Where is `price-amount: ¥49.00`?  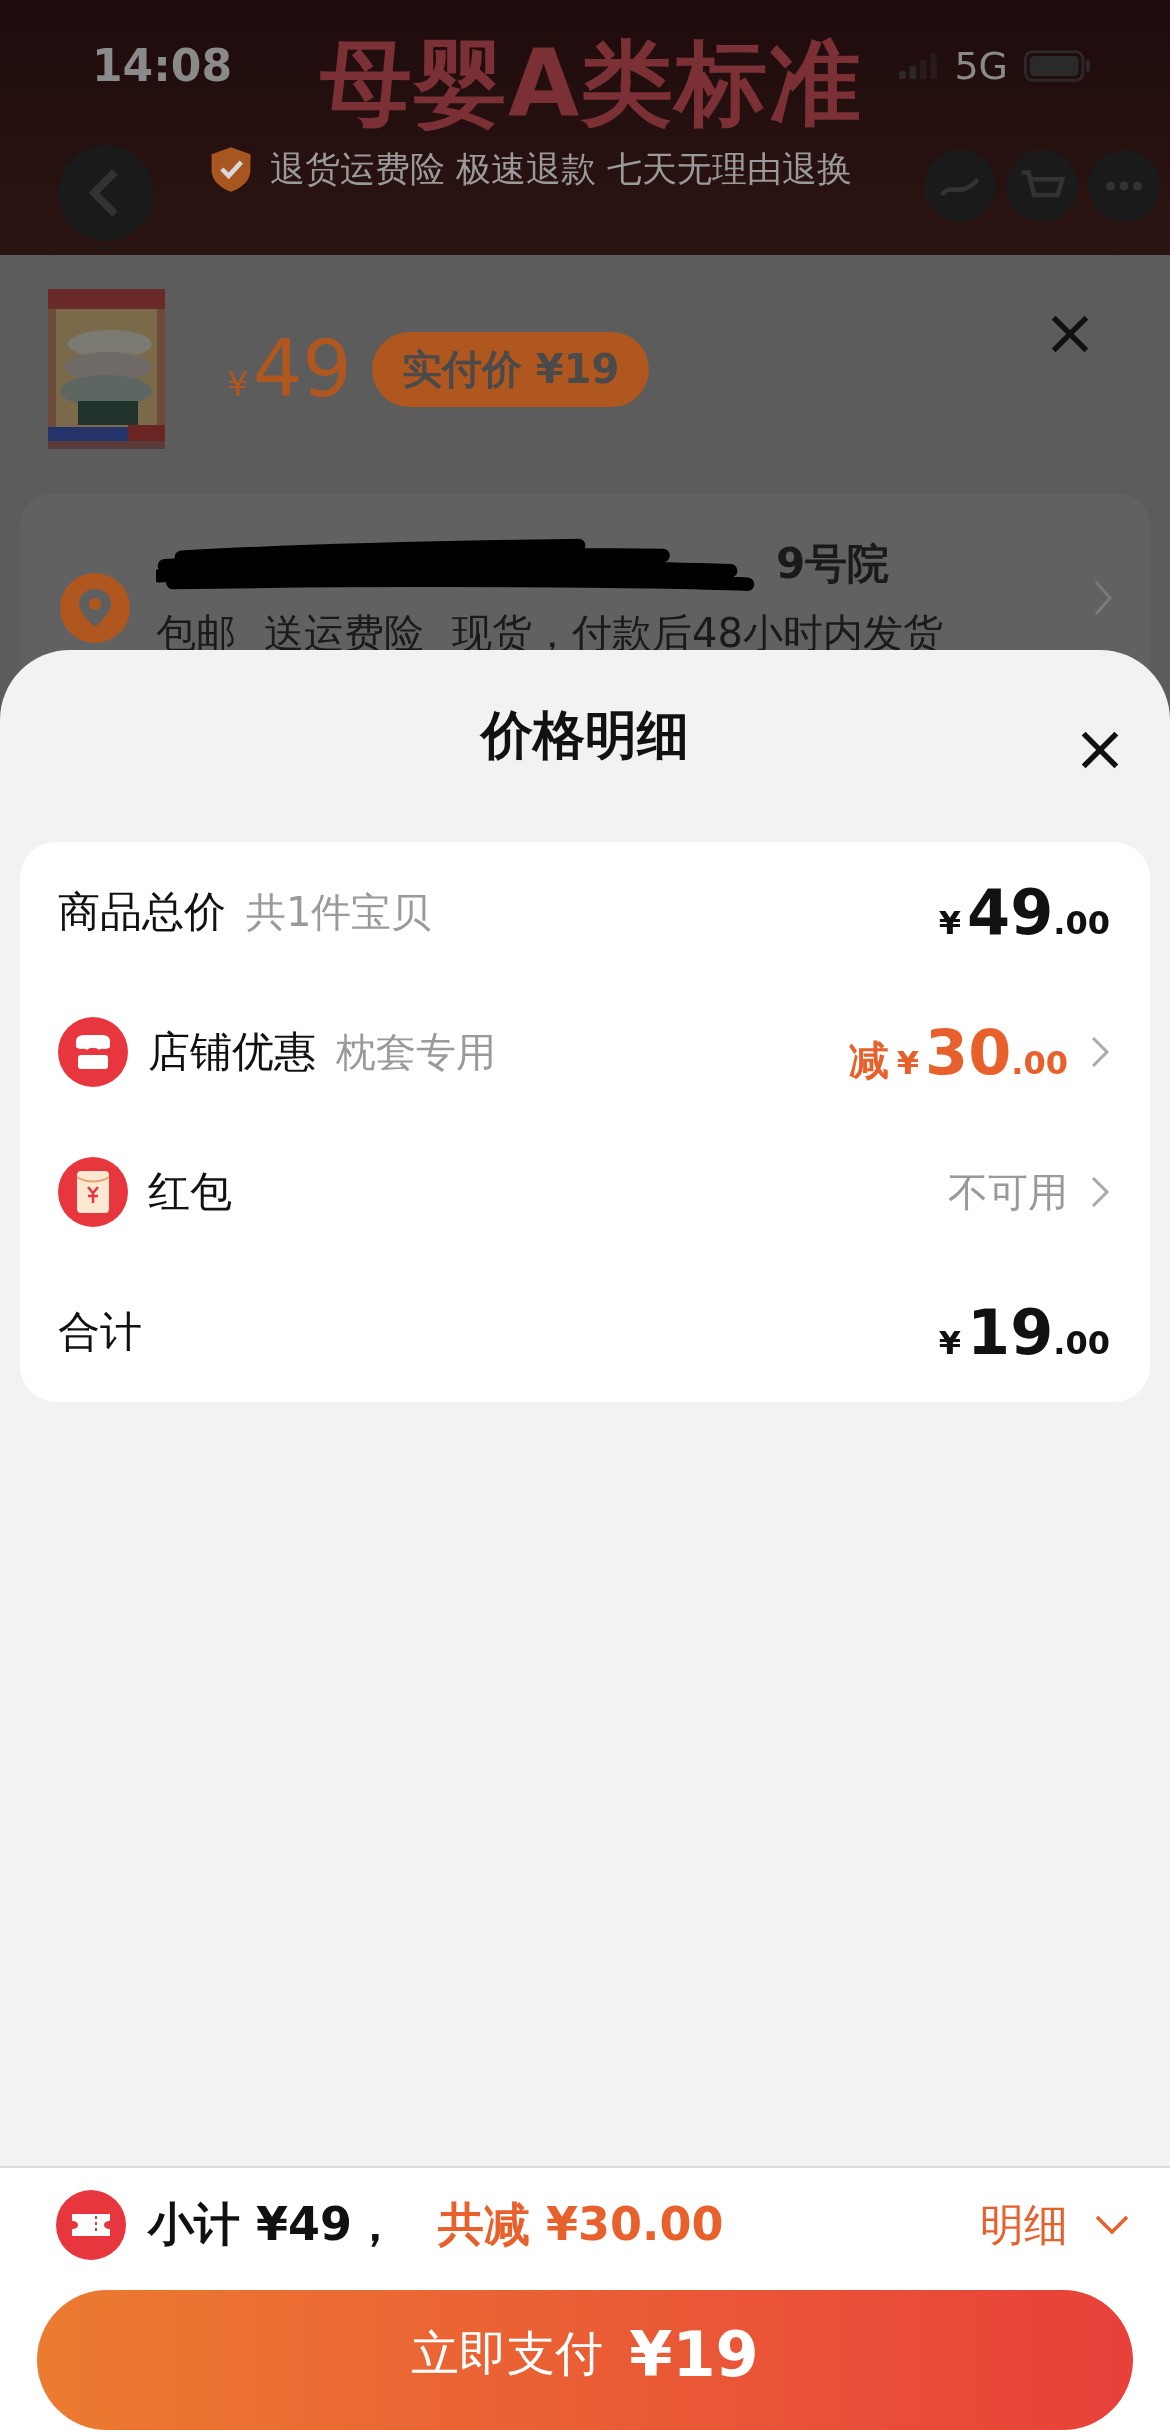
price-amount: ¥49.00 is located at coordinates (1024, 912).